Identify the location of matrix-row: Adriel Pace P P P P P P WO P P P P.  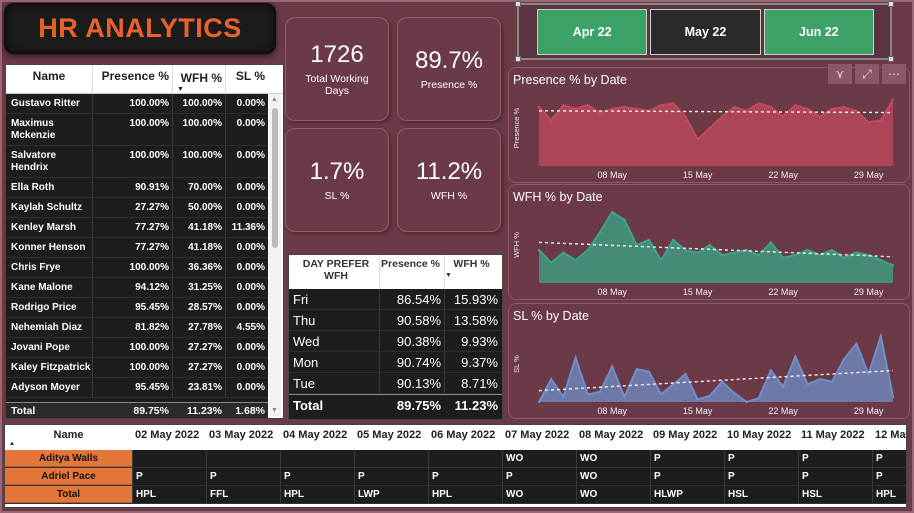
(455, 477).